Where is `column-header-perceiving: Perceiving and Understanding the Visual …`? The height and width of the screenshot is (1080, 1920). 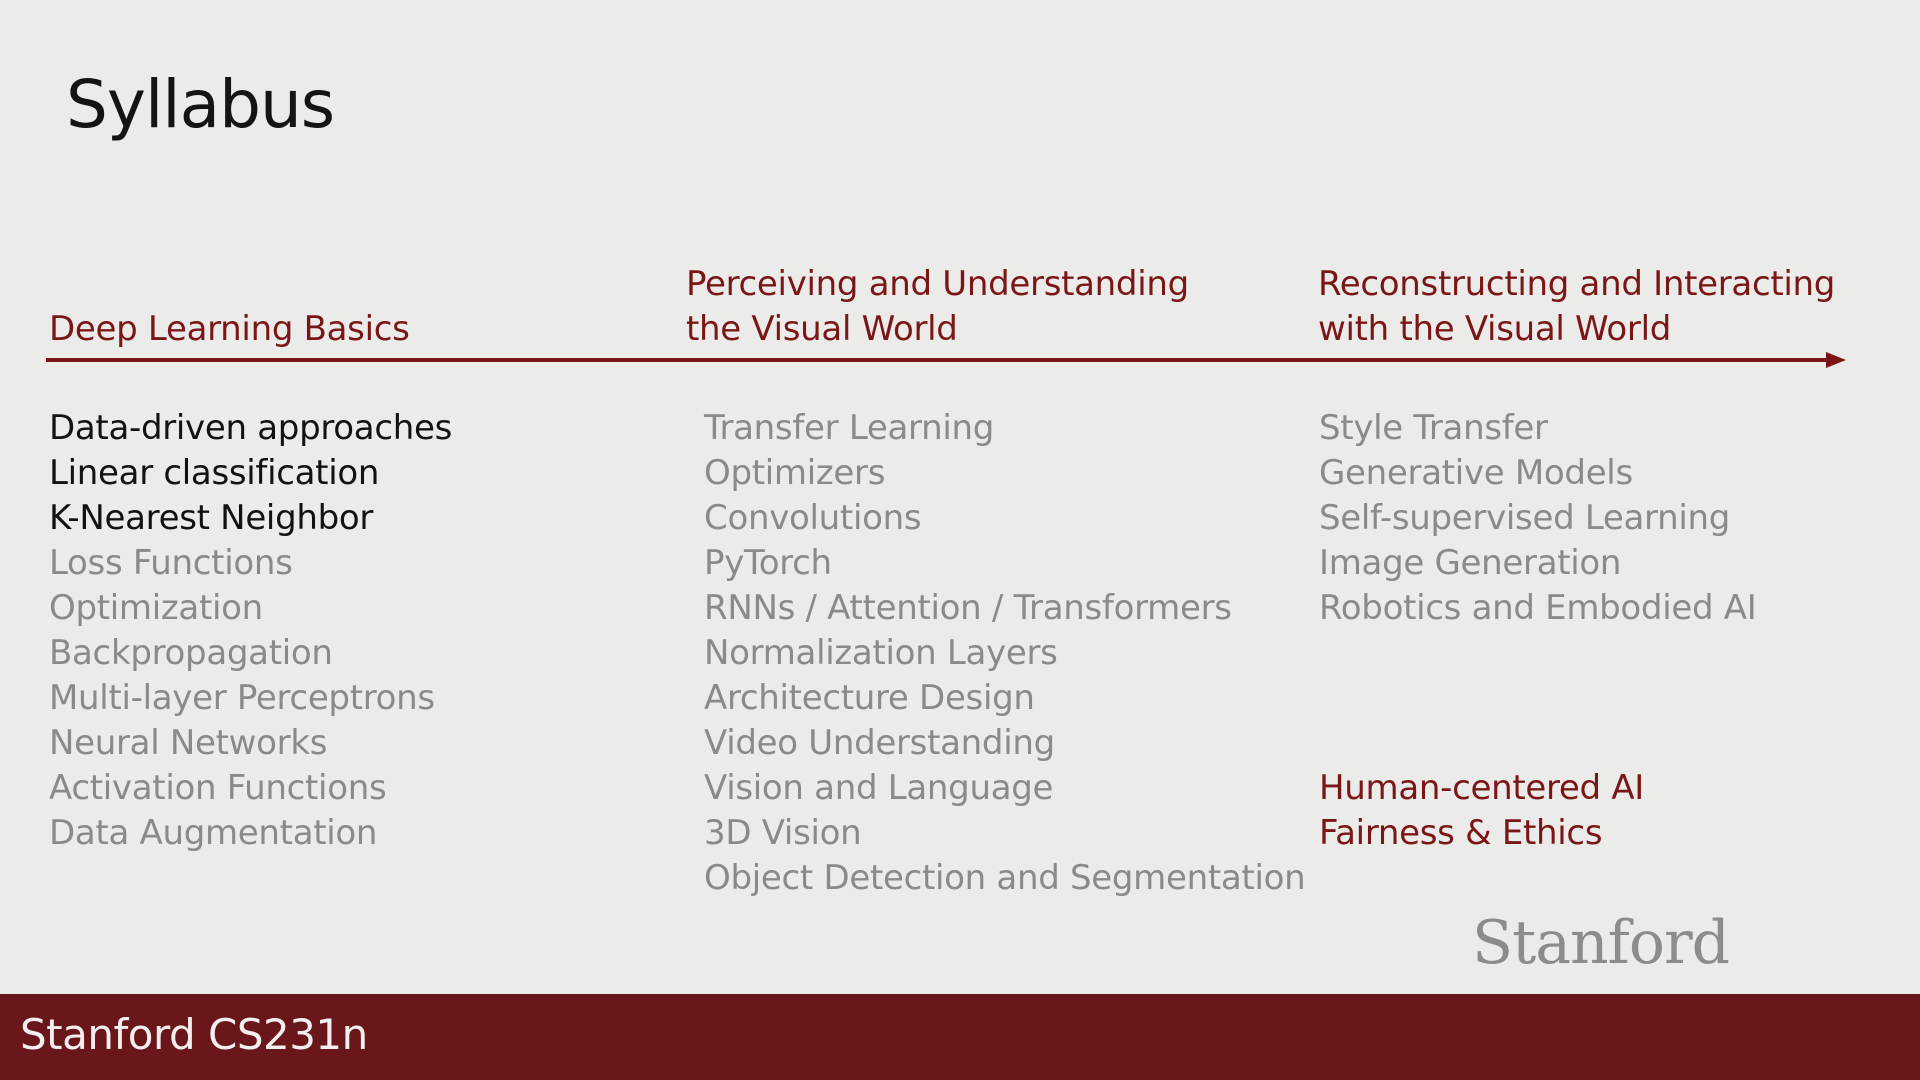 column-header-perceiving: Perceiving and Understanding the Visual … is located at coordinates (937, 307).